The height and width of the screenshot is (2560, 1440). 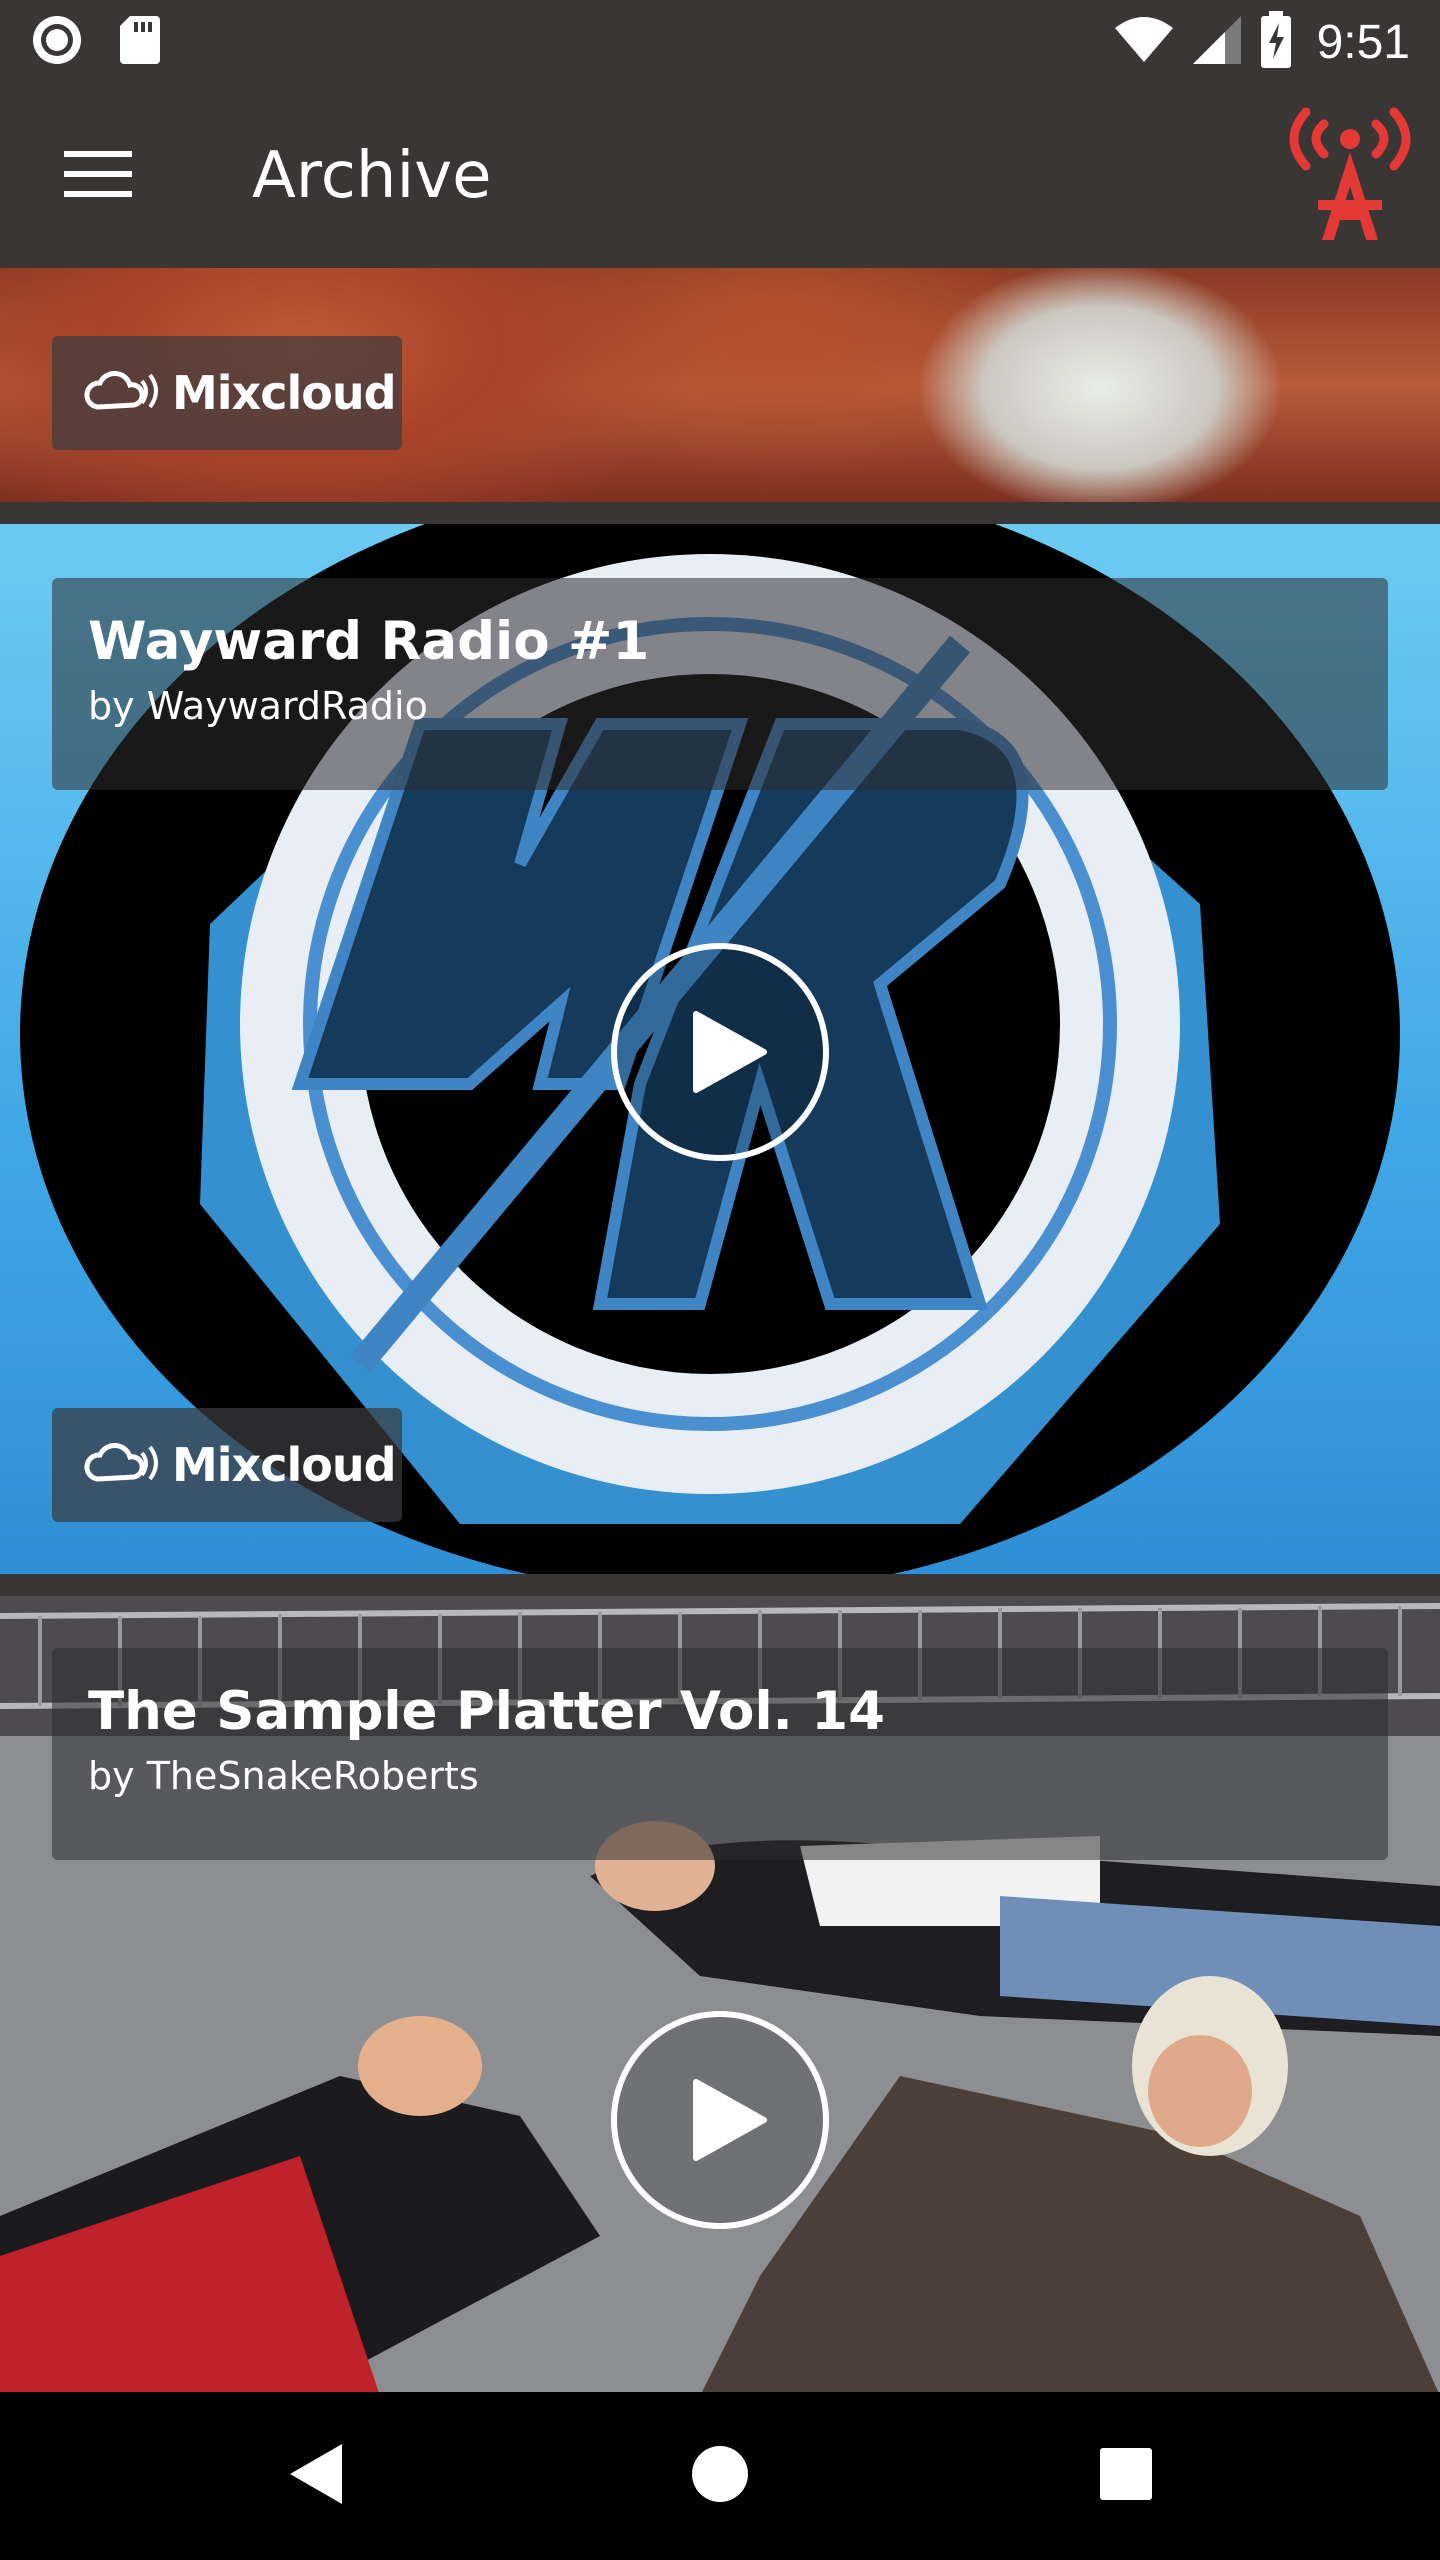 I want to click on recents-button, so click(x=1126, y=2476).